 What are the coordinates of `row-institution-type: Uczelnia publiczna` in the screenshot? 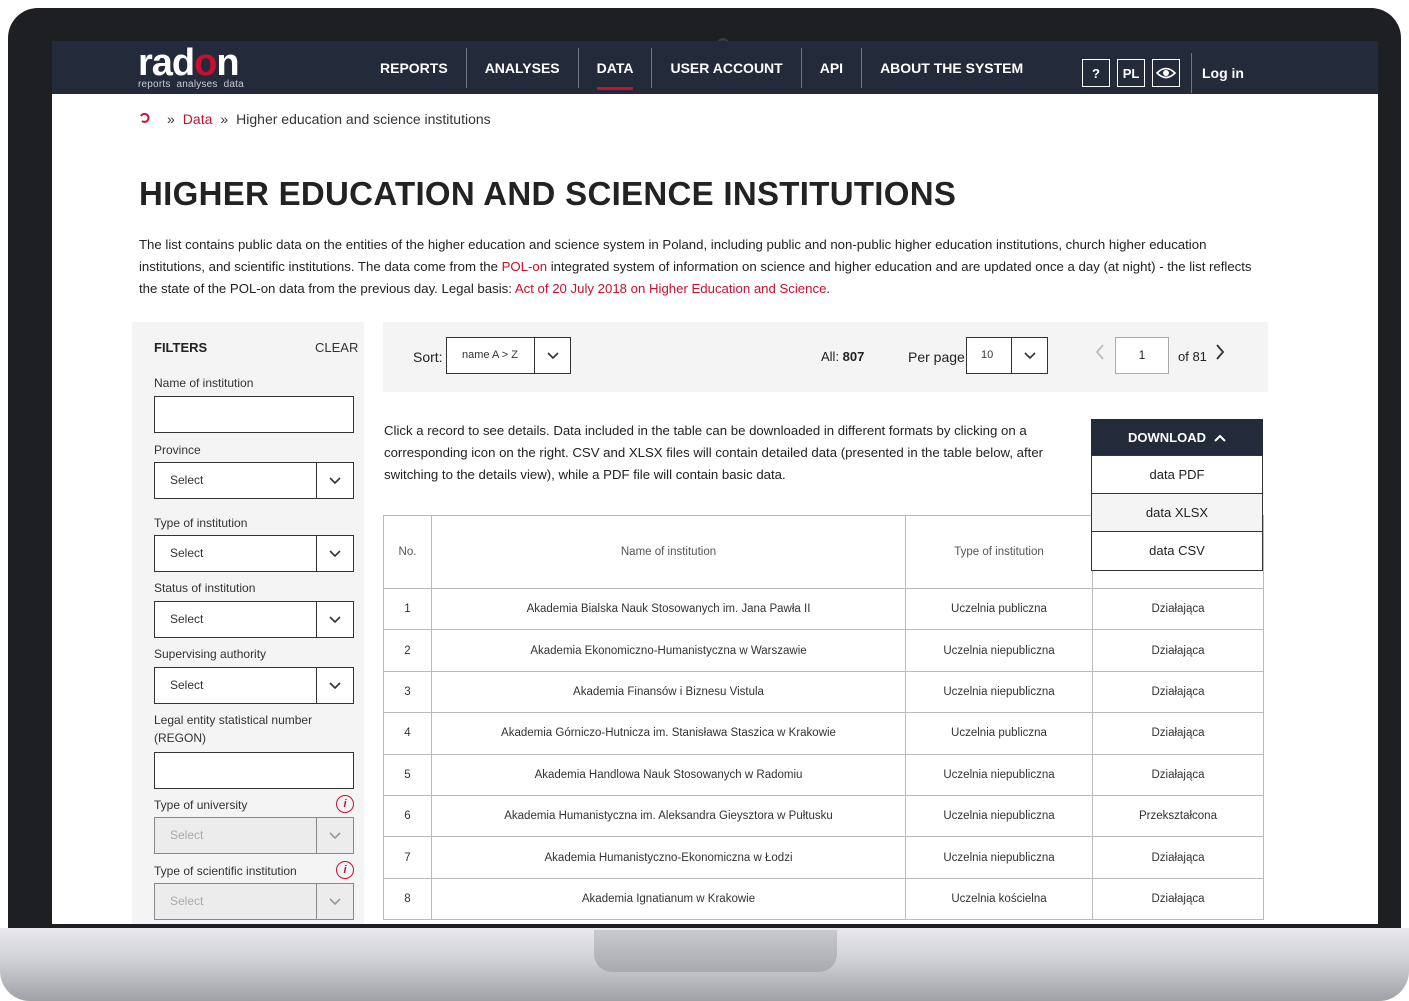 It's located at (999, 733).